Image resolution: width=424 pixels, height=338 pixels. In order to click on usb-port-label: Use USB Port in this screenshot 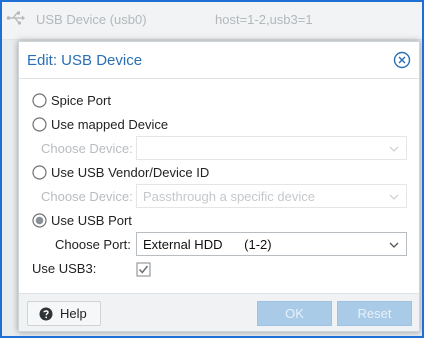, I will do `click(91, 220)`.